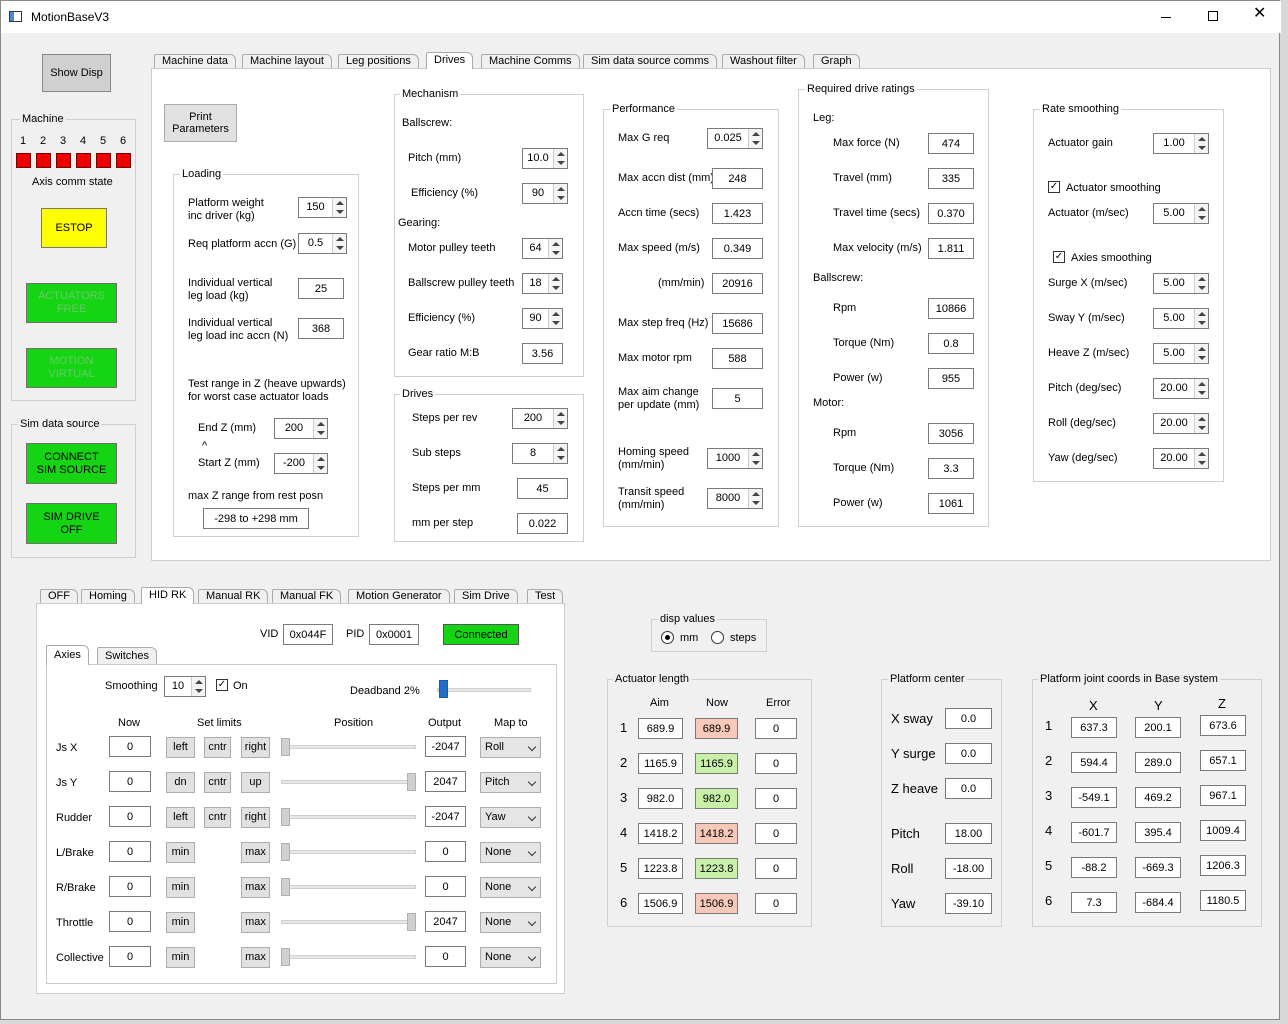 The image size is (1288, 1024). I want to click on tab-homing: Homing, so click(108, 596).